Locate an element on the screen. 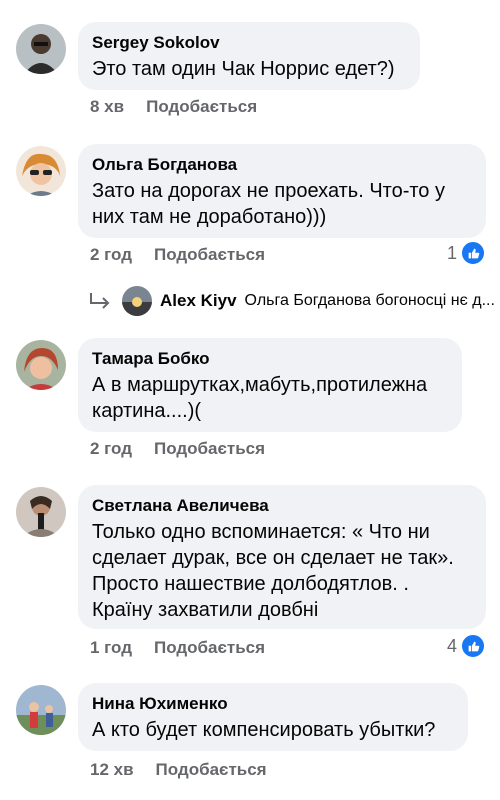  comment-time: 12 хв is located at coordinates (112, 769).